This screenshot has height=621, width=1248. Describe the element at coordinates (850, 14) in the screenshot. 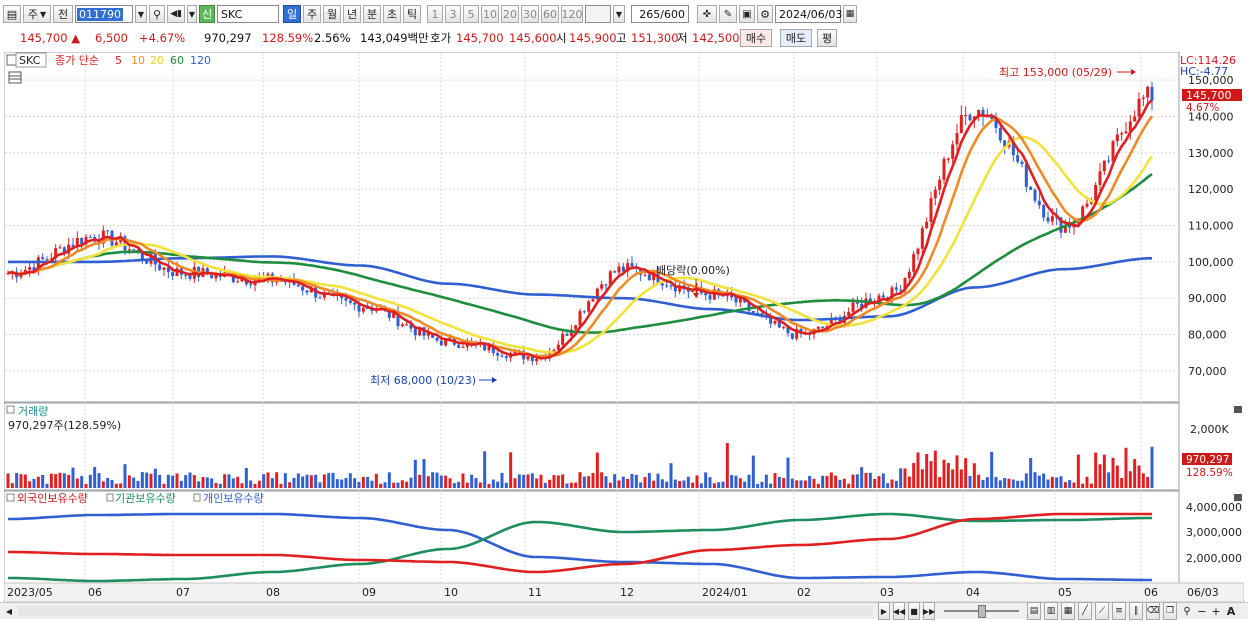

I see `calendar-icon: ▦` at that location.